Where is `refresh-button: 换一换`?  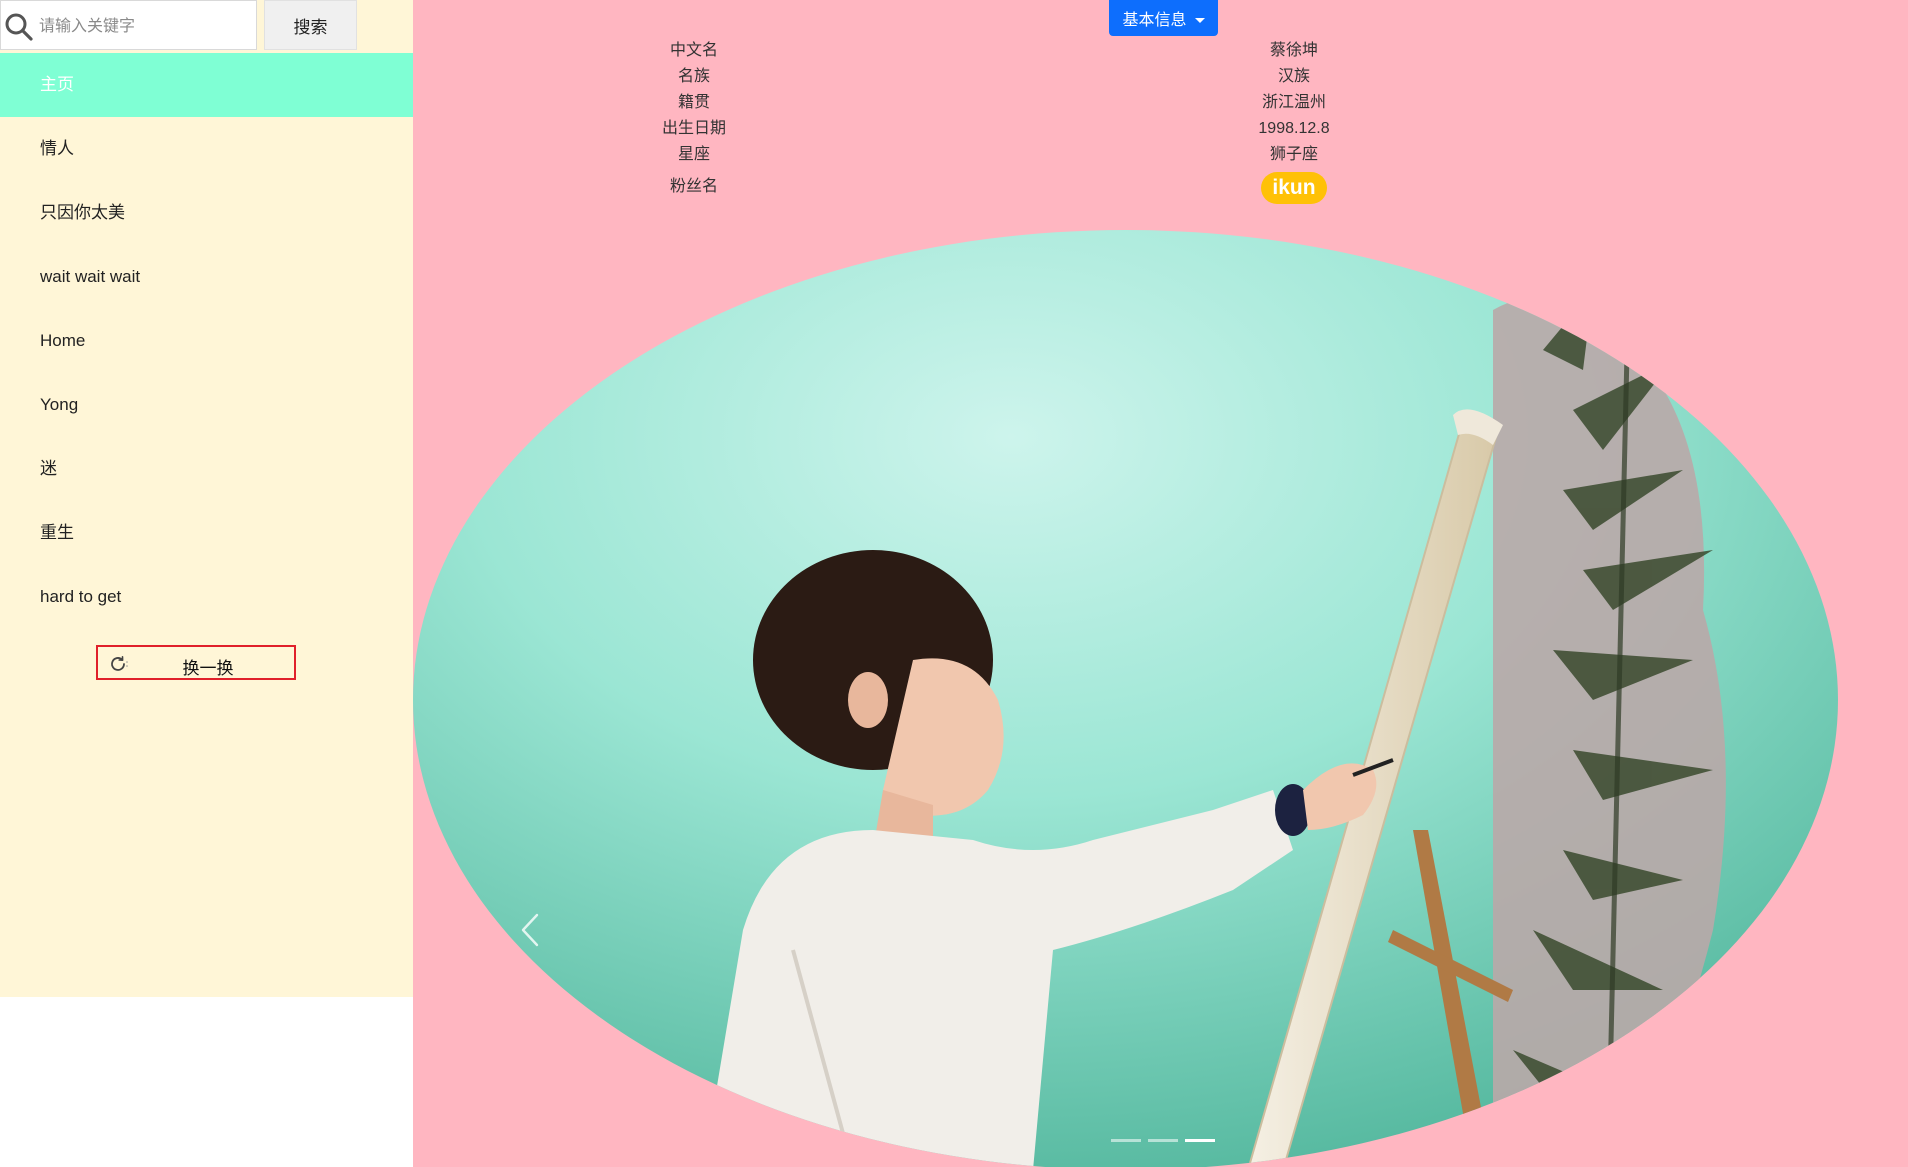
refresh-button: 换一换 is located at coordinates (196, 662).